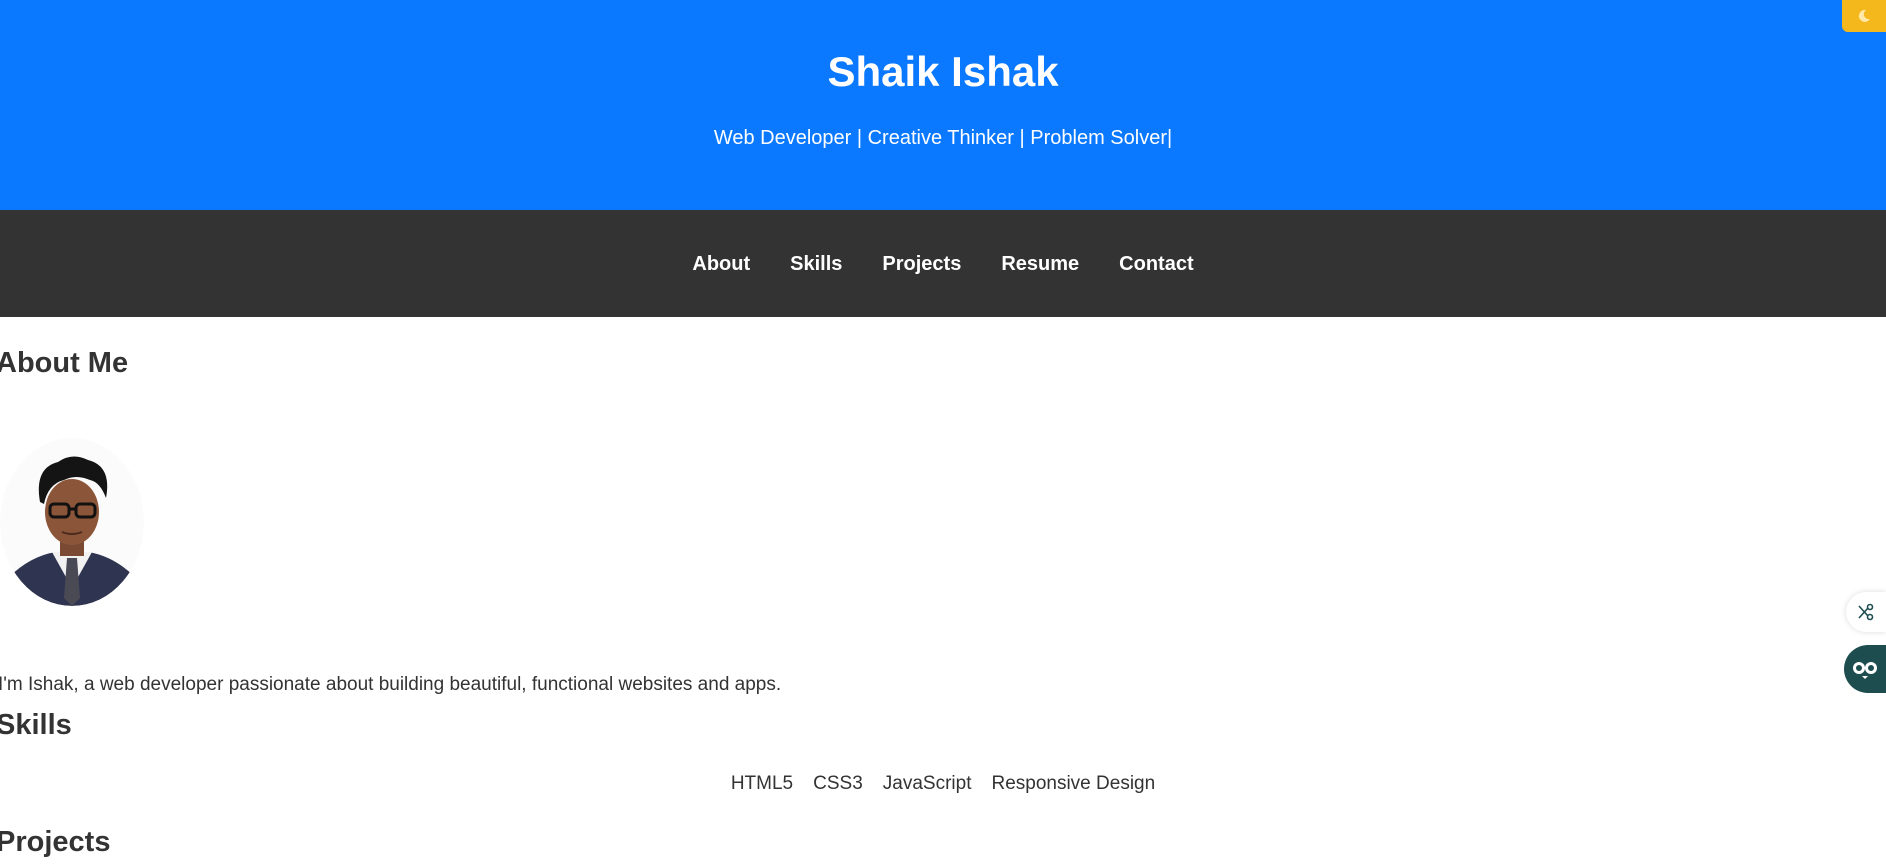  Describe the element at coordinates (838, 783) in the screenshot. I see `skill-item: CSS3` at that location.